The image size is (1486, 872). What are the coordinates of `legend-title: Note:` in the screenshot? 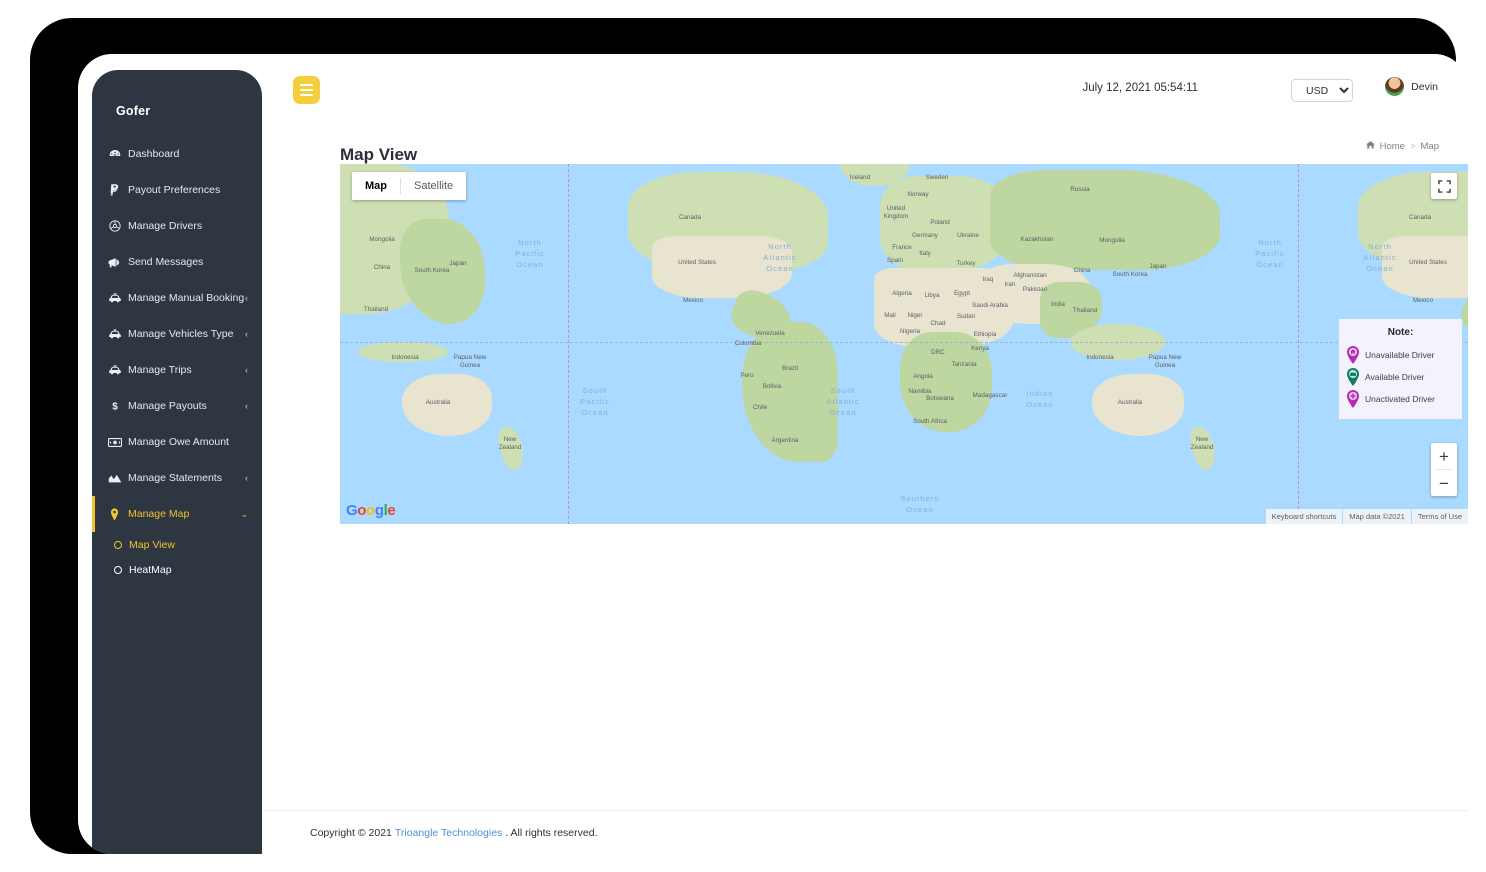 It's located at (1400, 332).